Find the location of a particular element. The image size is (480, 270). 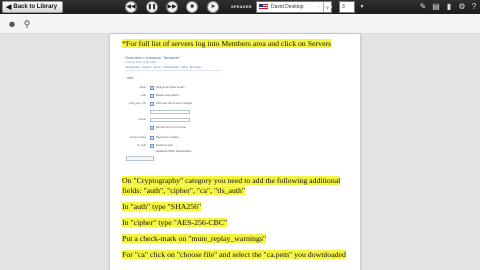

doc-line-text: In "cipher" type "AES-256-CBC" is located at coordinates (175, 222).